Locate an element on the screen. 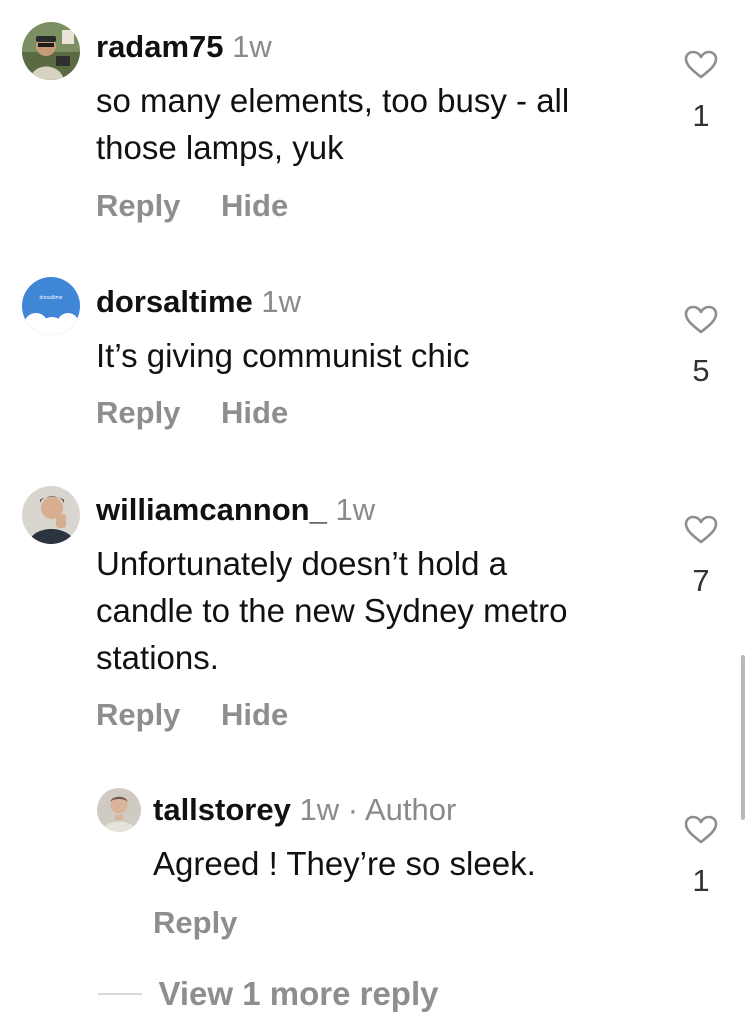  comment-text-line: stations. is located at coordinates (157, 657).